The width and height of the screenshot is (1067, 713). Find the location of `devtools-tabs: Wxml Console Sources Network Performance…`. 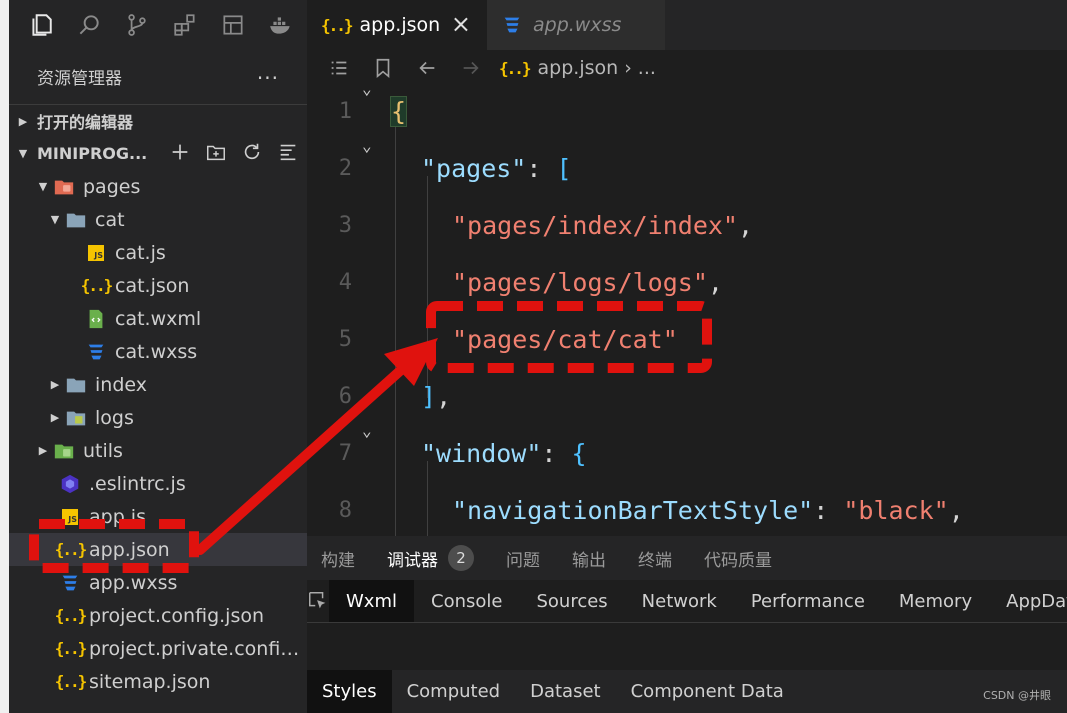

devtools-tabs: Wxml Console Sources Network Performance… is located at coordinates (687, 601).